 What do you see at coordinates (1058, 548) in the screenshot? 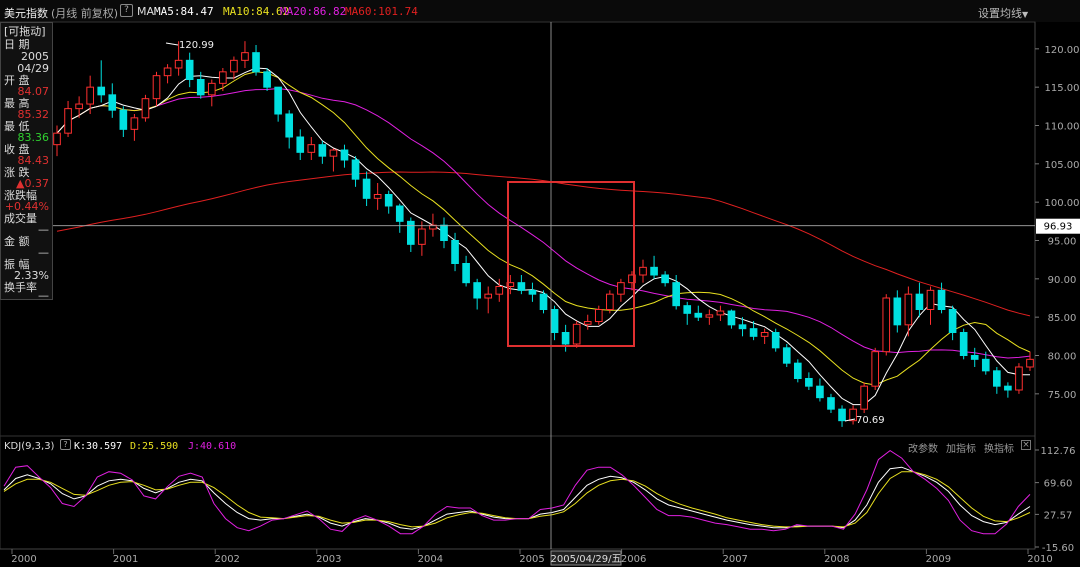
I see `kdj-y-tick-label: -15.60` at bounding box center [1058, 548].